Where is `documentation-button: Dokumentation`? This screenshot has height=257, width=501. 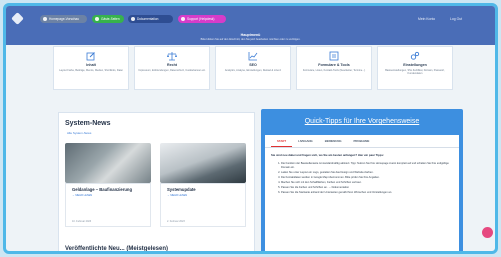 documentation-button: Dokumentation is located at coordinates (150, 19).